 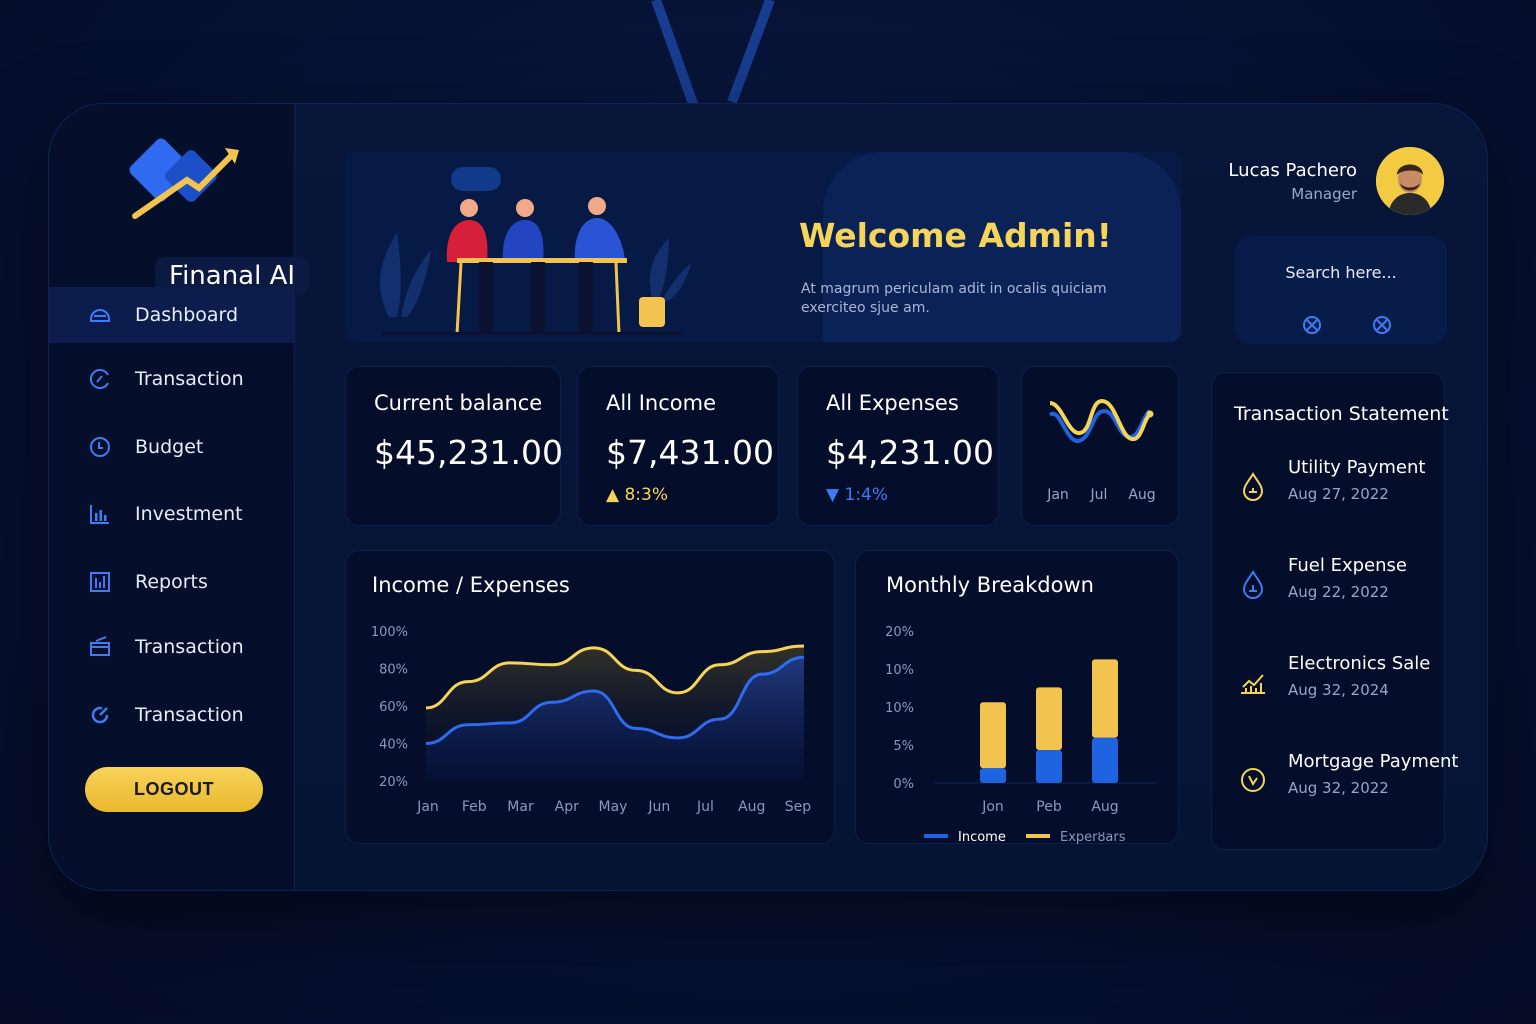 What do you see at coordinates (187, 315) in the screenshot?
I see `sidebar-item-label: Dashboard` at bounding box center [187, 315].